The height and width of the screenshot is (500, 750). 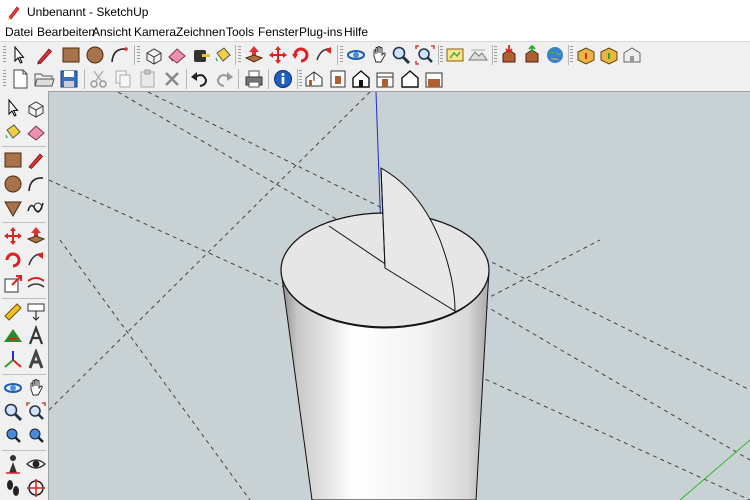 What do you see at coordinates (36, 464) in the screenshot?
I see `look-around-icon` at bounding box center [36, 464].